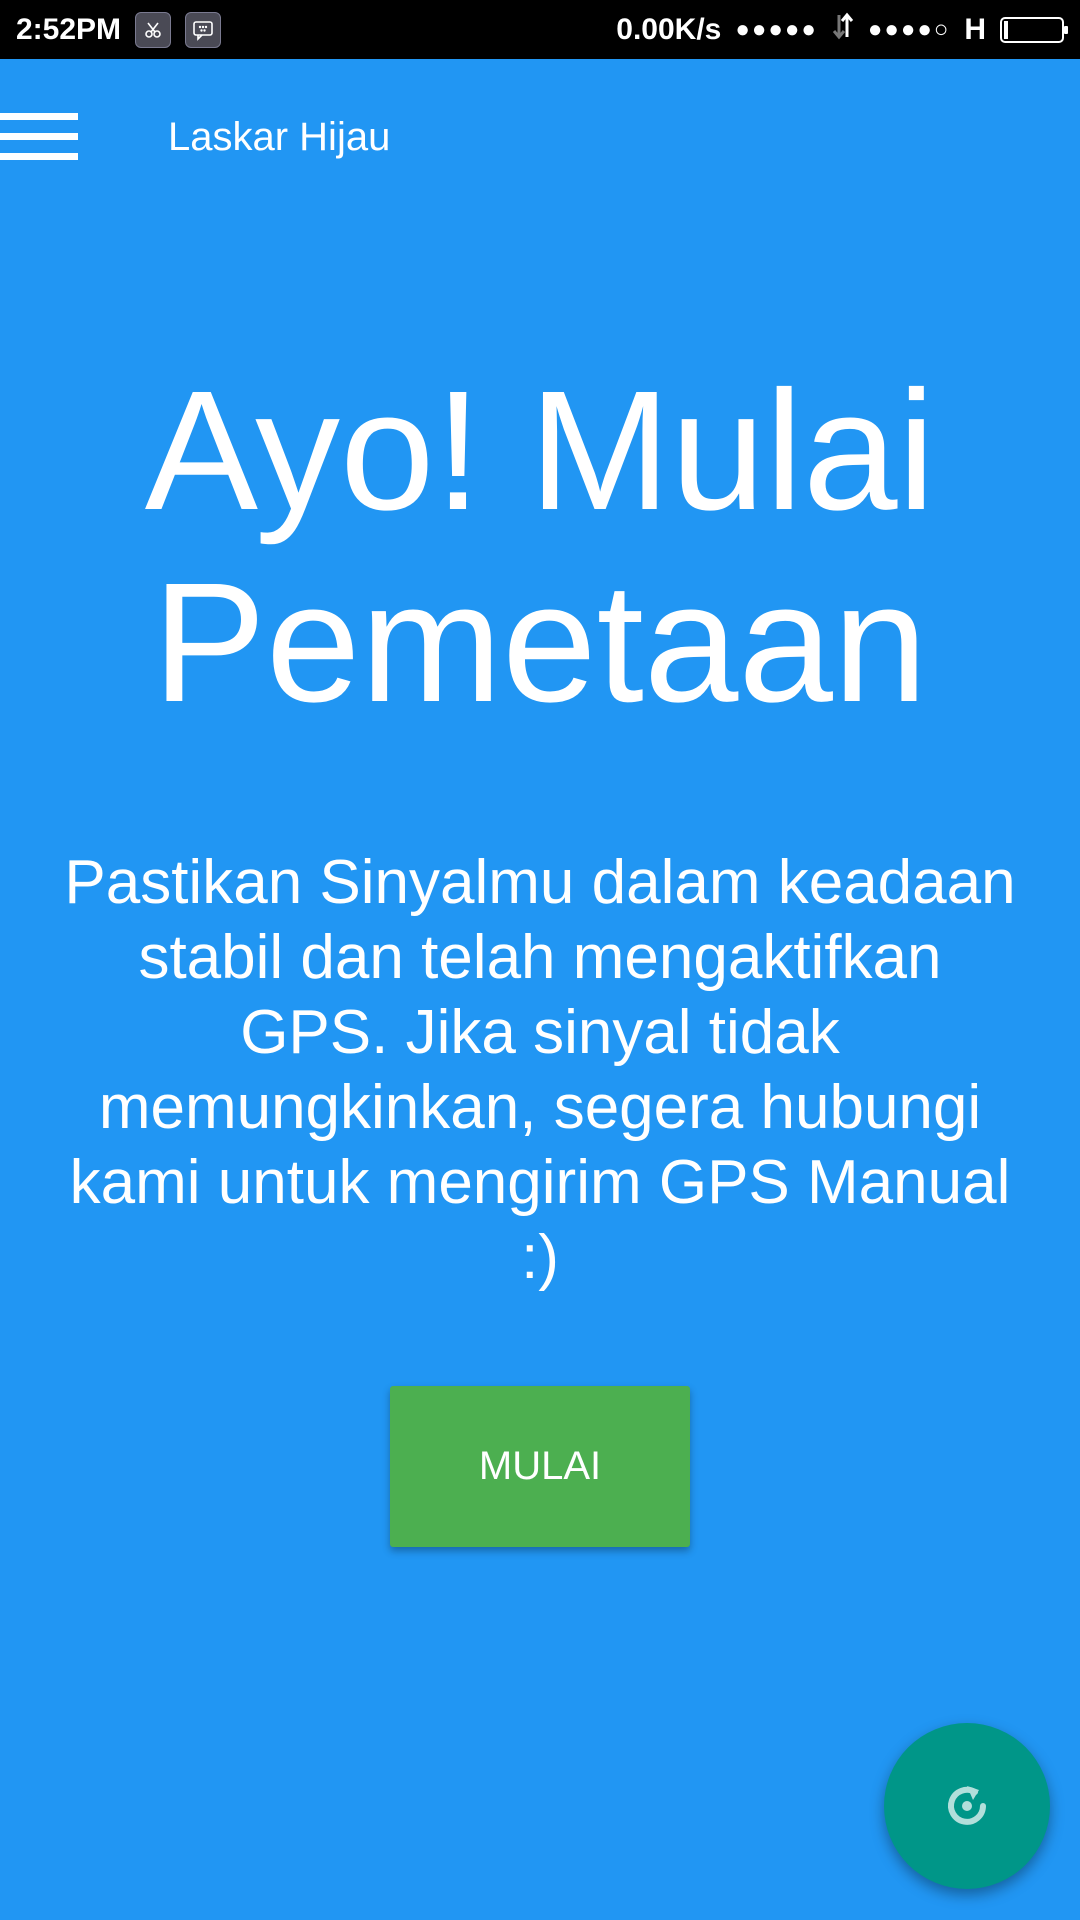 This screenshot has height=1920, width=1080. What do you see at coordinates (1006, 29) in the screenshot?
I see `battery-level` at bounding box center [1006, 29].